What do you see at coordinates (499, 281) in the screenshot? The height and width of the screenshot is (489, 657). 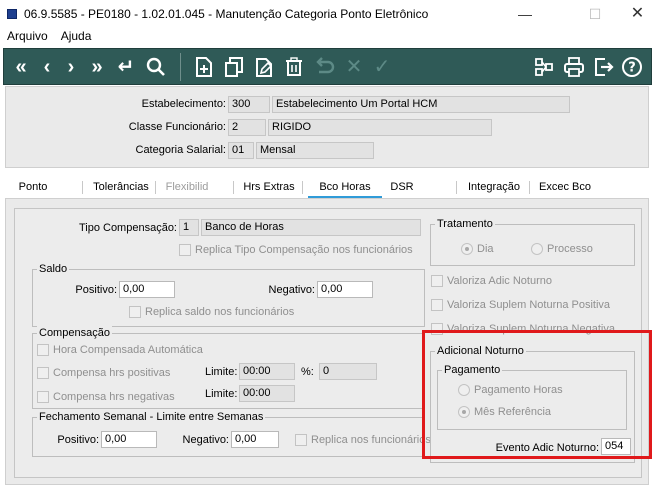 I see `valoriza-adic-noturno-label: Valoriza Adic Noturno` at bounding box center [499, 281].